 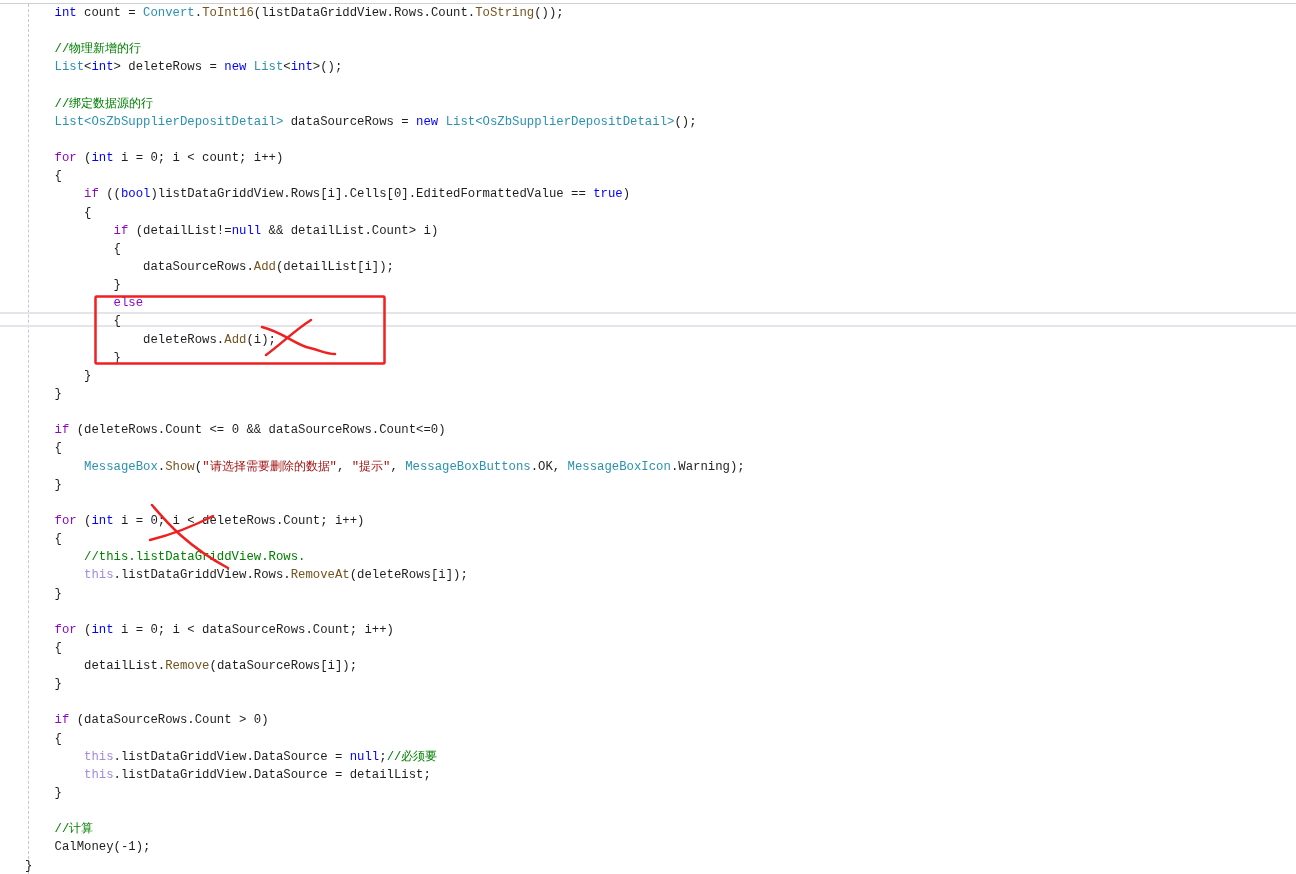 I want to click on code-line: //绑定数据源的行, so click(x=103, y=104).